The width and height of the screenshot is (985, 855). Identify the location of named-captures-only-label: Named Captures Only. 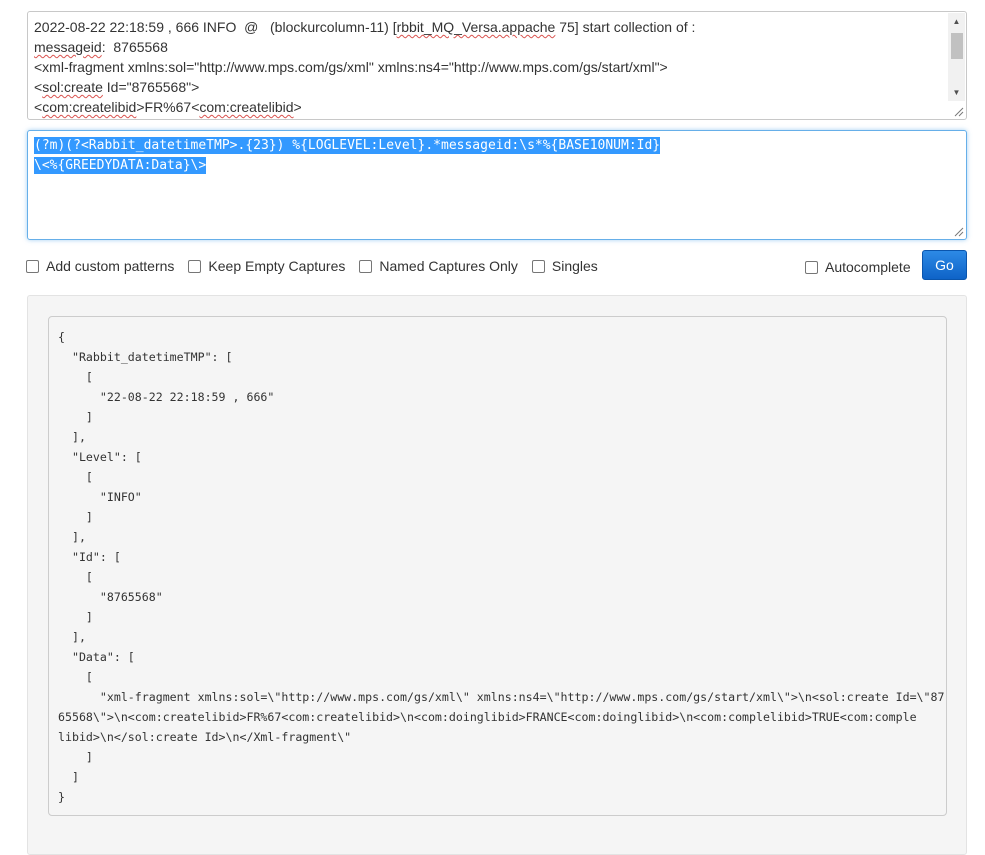
(448, 266).